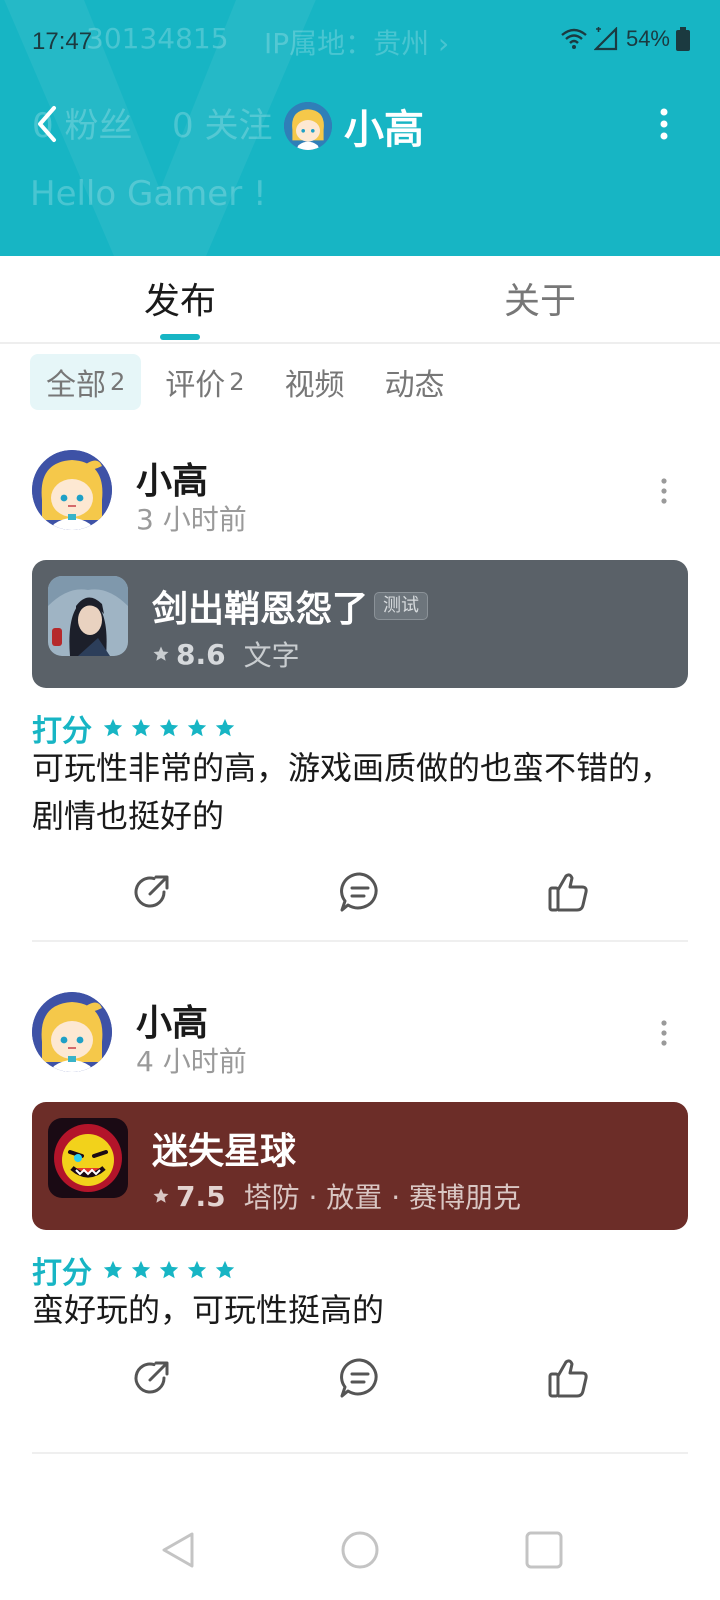  What do you see at coordinates (414, 385) in the screenshot?
I see `filter-label: 动态` at bounding box center [414, 385].